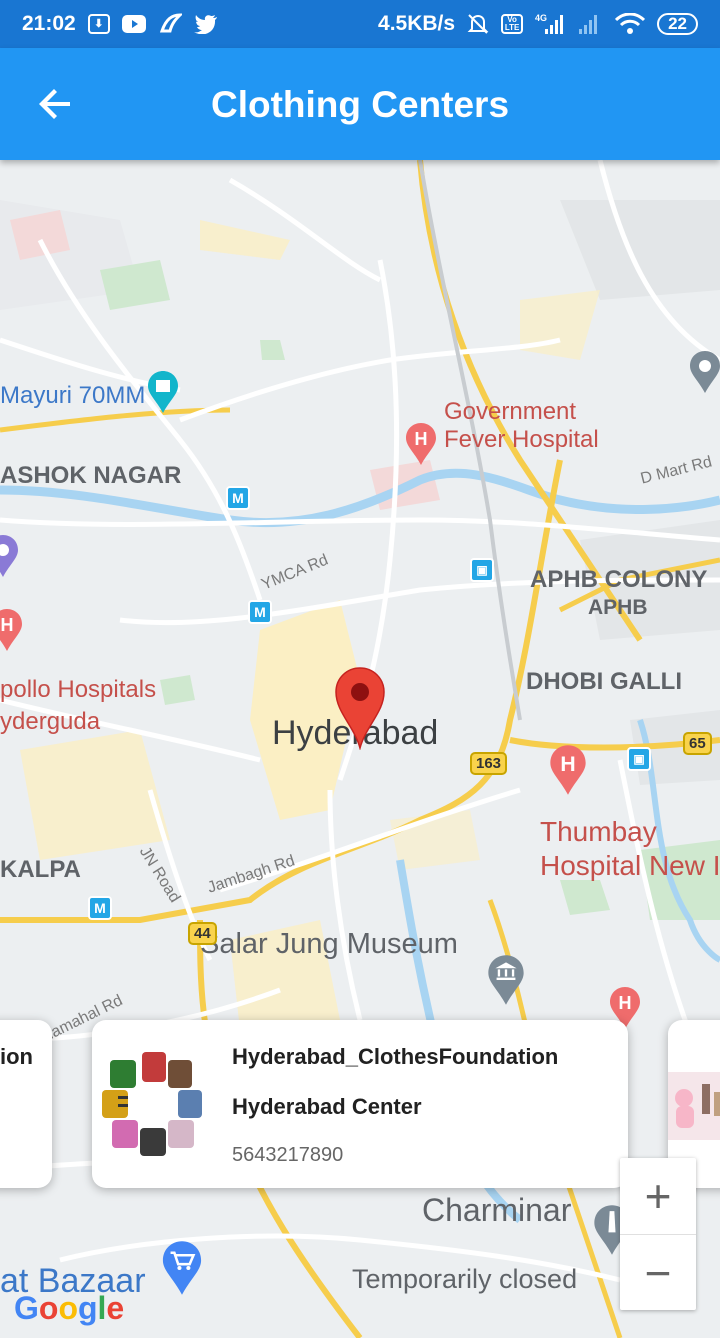 This screenshot has width=720, height=1338. What do you see at coordinates (205, 24) in the screenshot?
I see `twitter-icon` at bounding box center [205, 24].